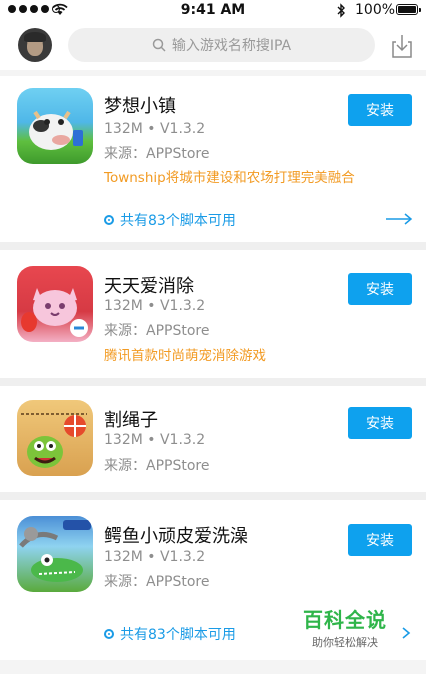 The width and height of the screenshot is (426, 674). I want to click on bluetooth-icon, so click(341, 10).